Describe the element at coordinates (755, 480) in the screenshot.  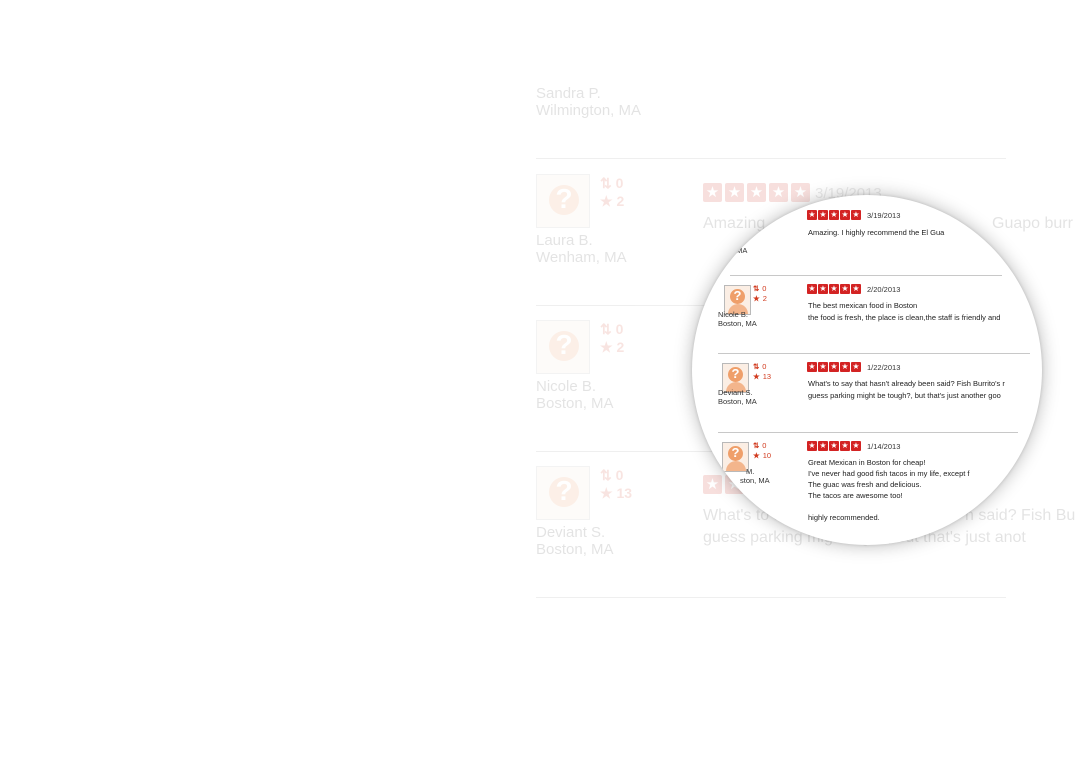
I see `reviewer-location: ston, MA` at that location.